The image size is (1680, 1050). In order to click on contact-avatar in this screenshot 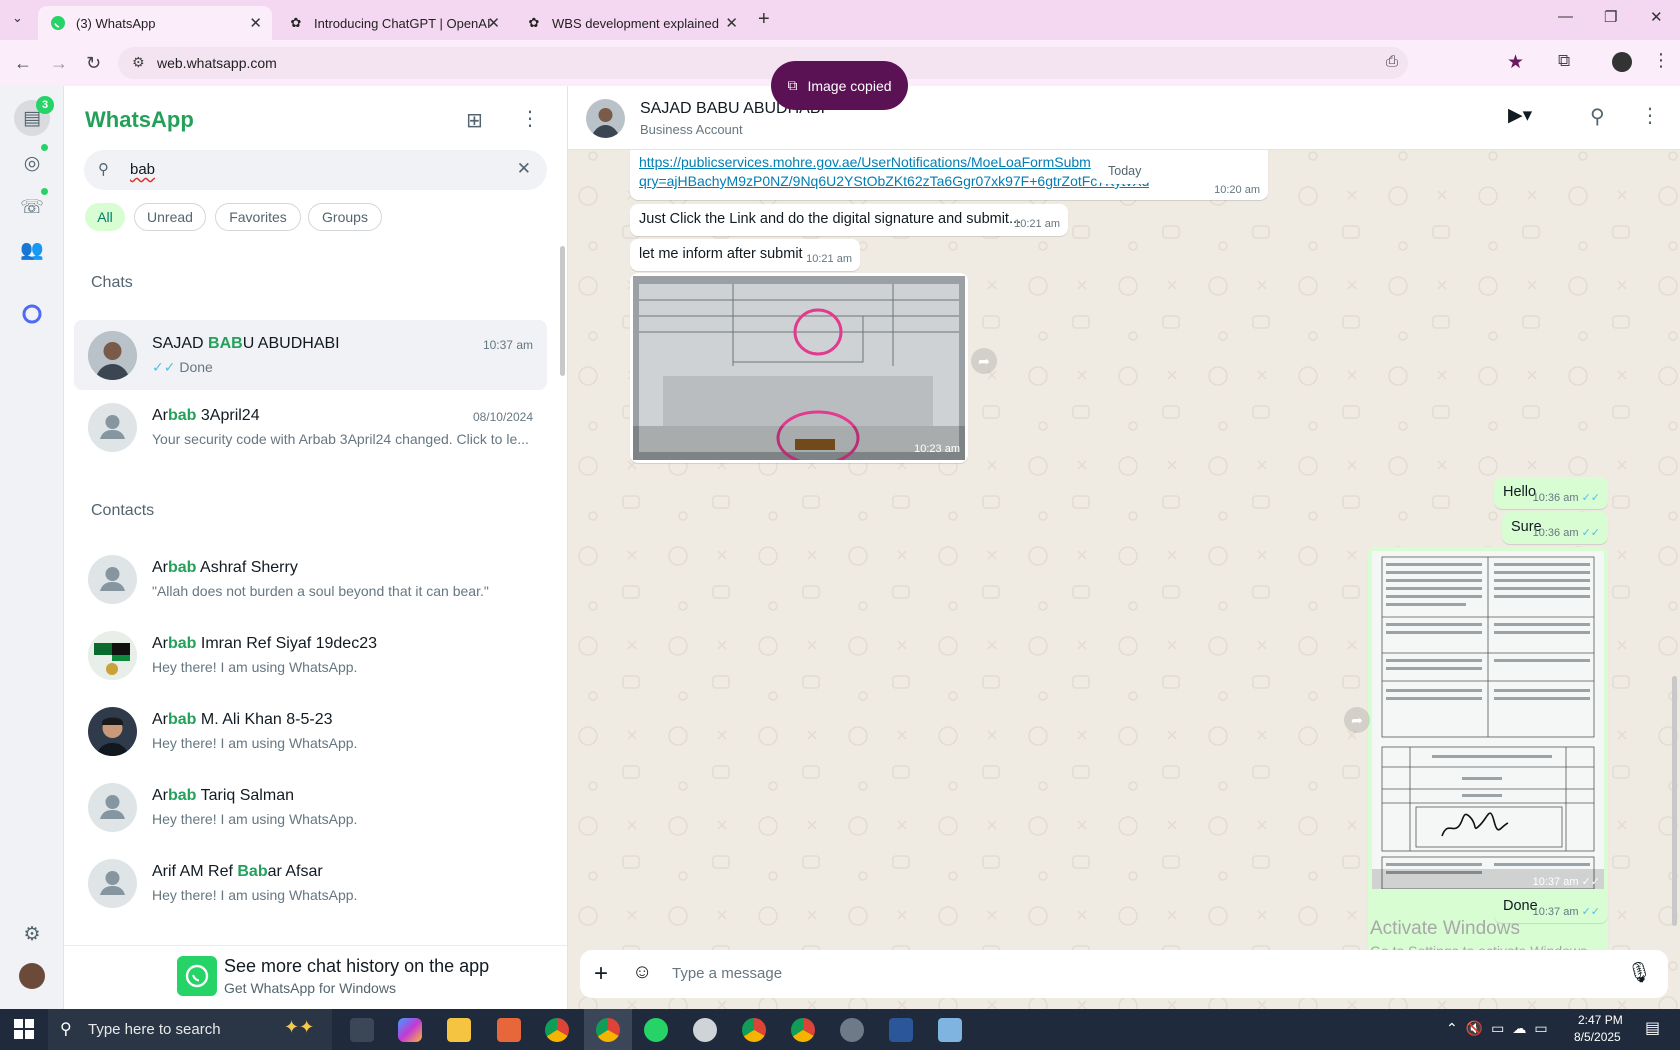, I will do `click(605, 118)`.